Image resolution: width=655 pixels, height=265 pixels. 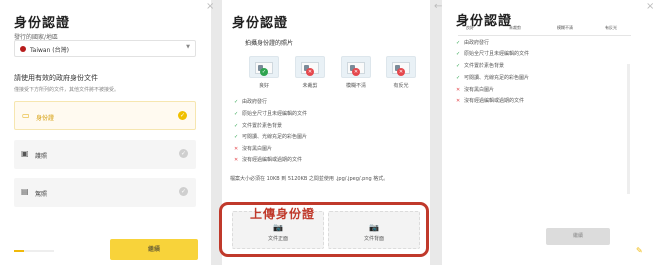 I want to click on country-select: Taiwan (台灣) ▼, so click(x=105, y=48).